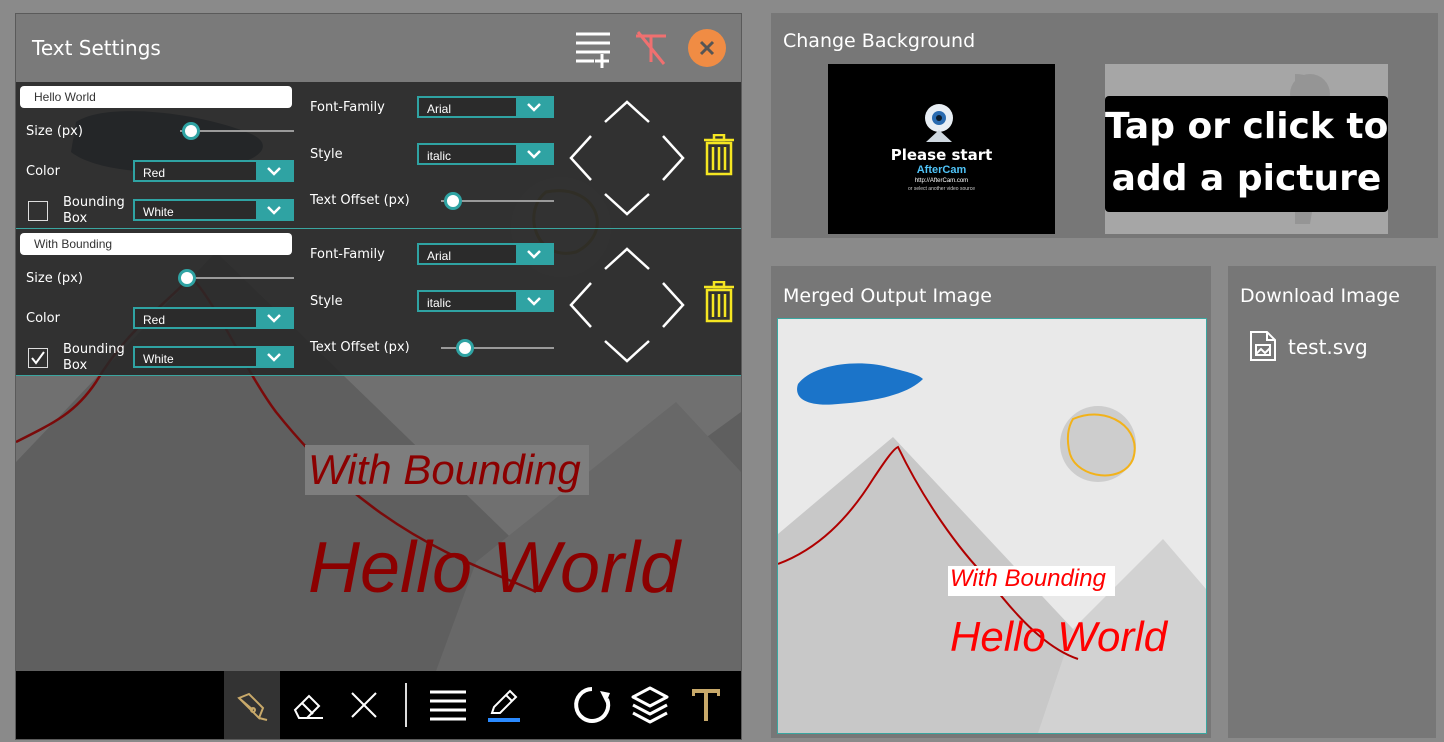 The width and height of the screenshot is (1444, 742). I want to click on pencil-icon, so click(504, 705).